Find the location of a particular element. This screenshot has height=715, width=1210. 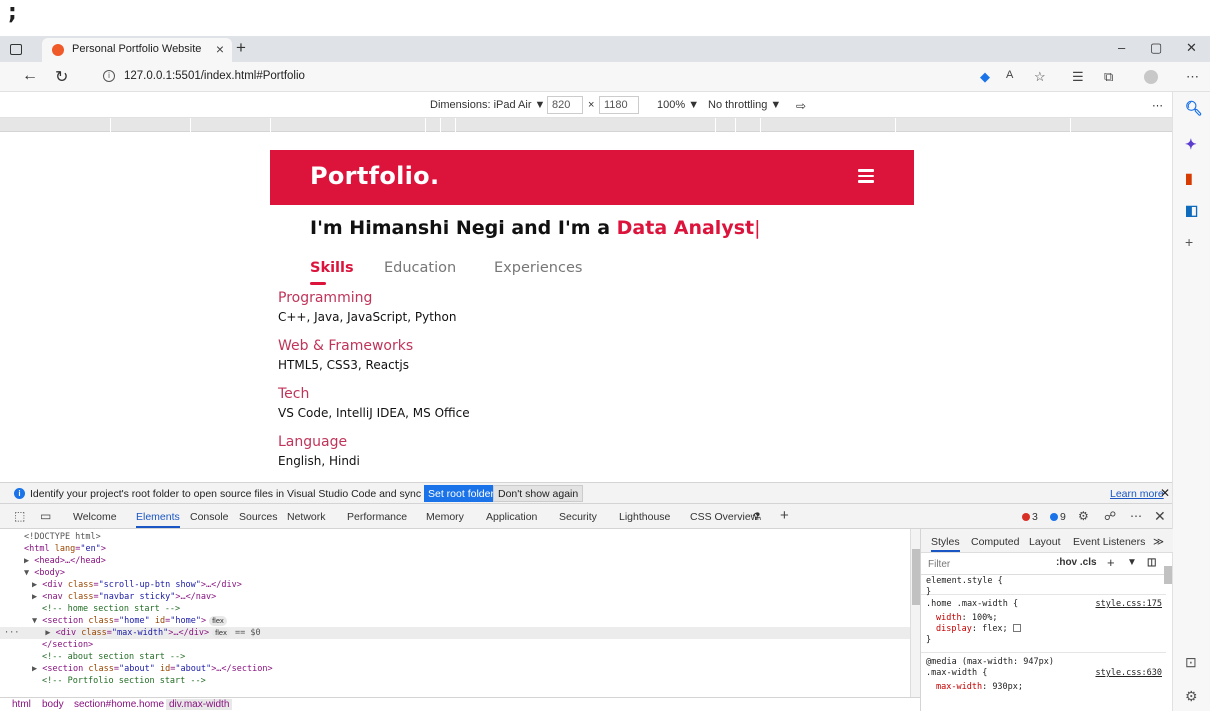

tab-close-icon: × is located at coordinates (220, 49).